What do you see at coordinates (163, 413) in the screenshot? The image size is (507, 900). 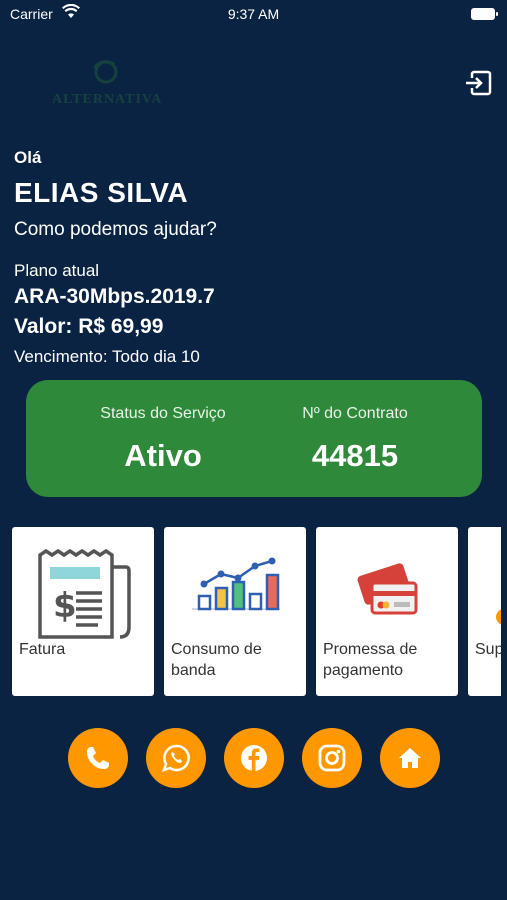 I see `service-status-label: Status do Serviço` at bounding box center [163, 413].